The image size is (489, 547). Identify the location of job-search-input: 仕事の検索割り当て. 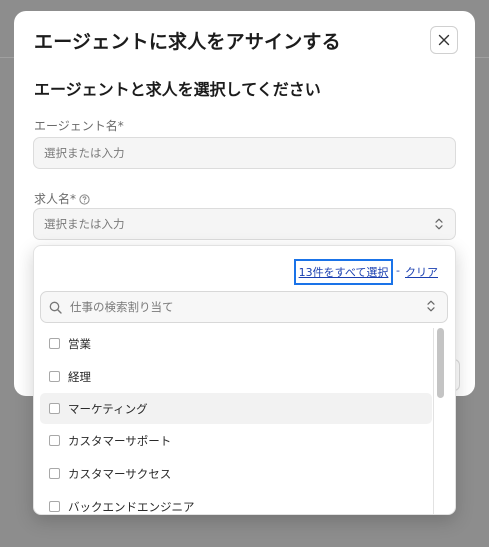
(244, 307).